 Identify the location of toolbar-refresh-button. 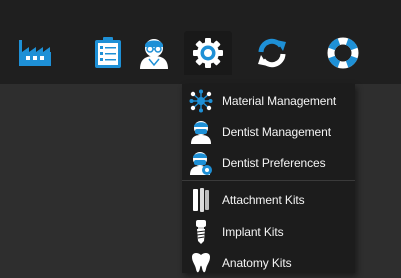
(272, 53).